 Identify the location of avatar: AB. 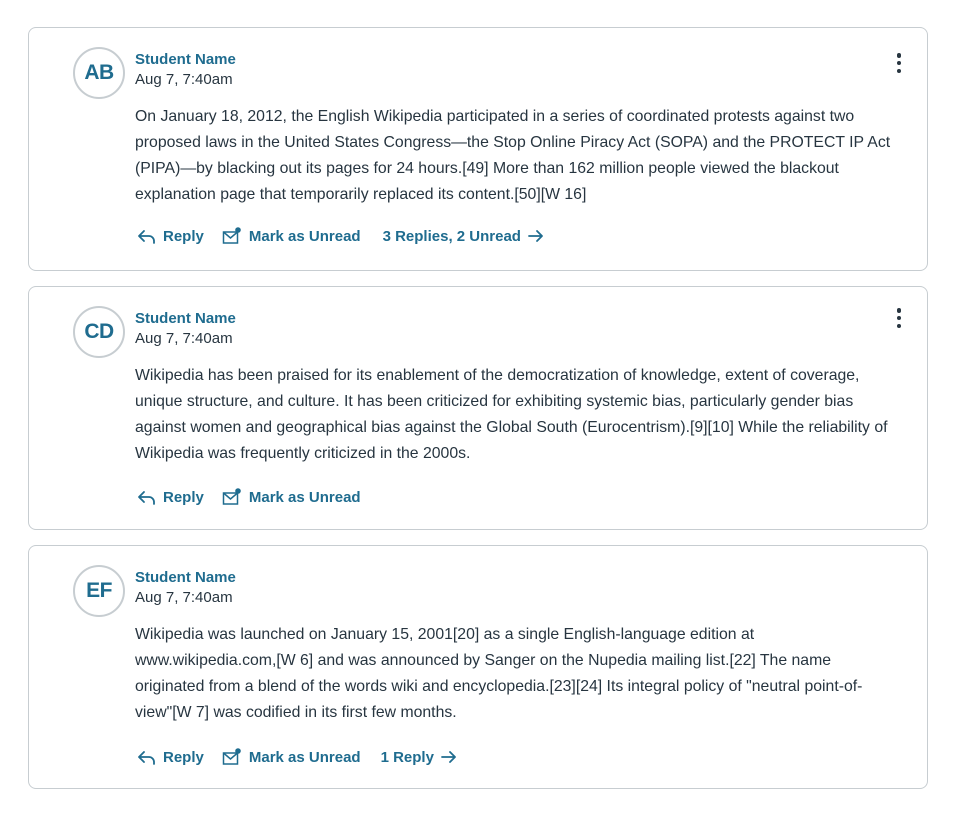
(99, 73).